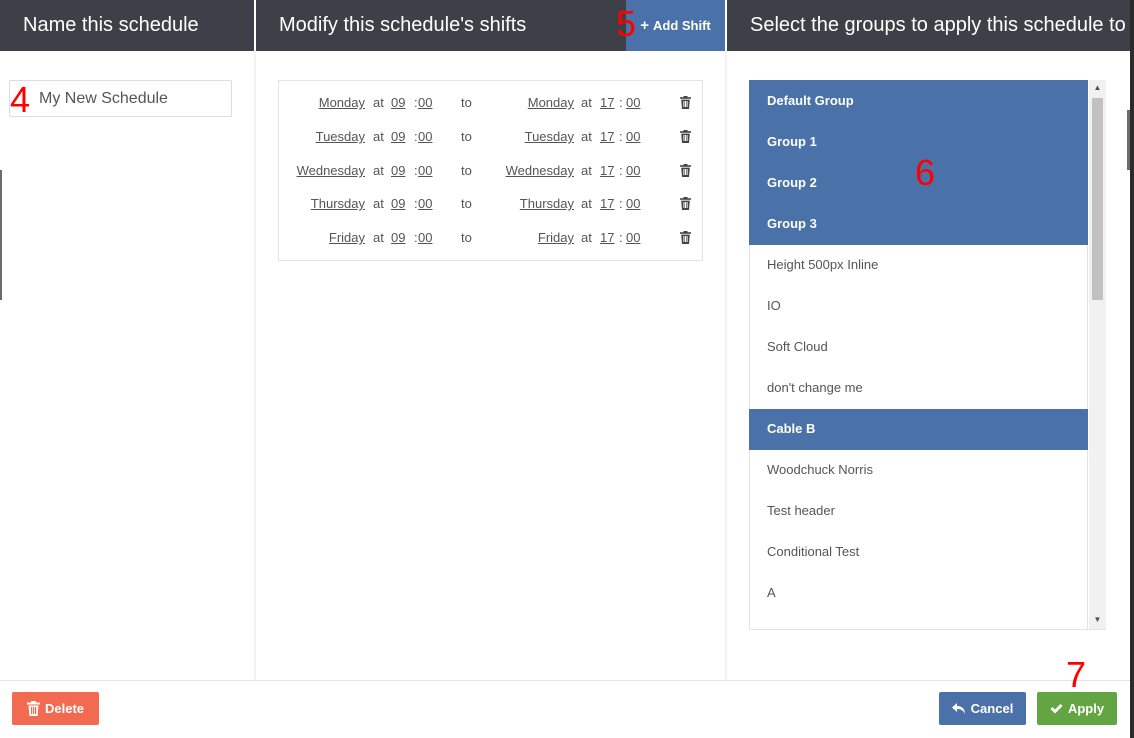 The width and height of the screenshot is (1134, 738). Describe the element at coordinates (918, 512) in the screenshot. I see `group-list-item: Test header` at that location.